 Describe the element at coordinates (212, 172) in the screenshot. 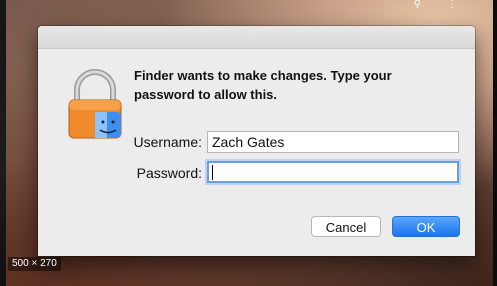

I see `text-cursor` at that location.